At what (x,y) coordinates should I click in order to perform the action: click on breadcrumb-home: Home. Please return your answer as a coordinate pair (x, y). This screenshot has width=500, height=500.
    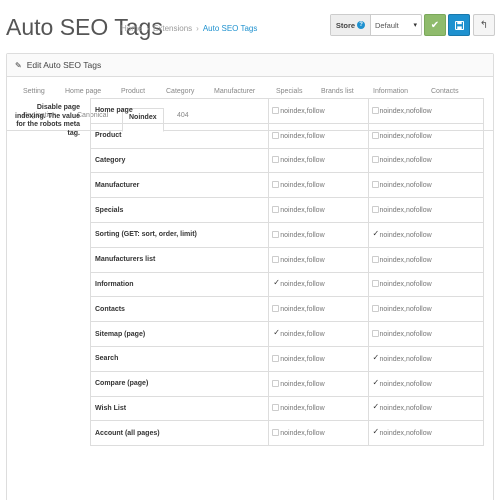
    Looking at the image, I should click on (131, 28).